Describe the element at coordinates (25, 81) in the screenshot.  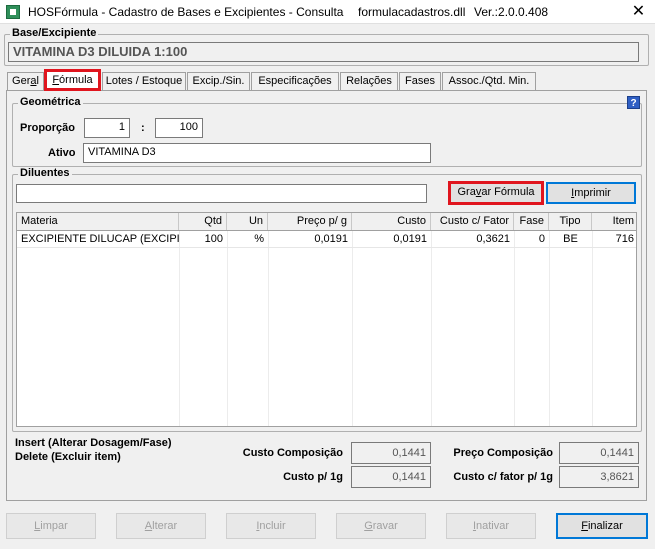
I see `tab-geral: Geral` at that location.